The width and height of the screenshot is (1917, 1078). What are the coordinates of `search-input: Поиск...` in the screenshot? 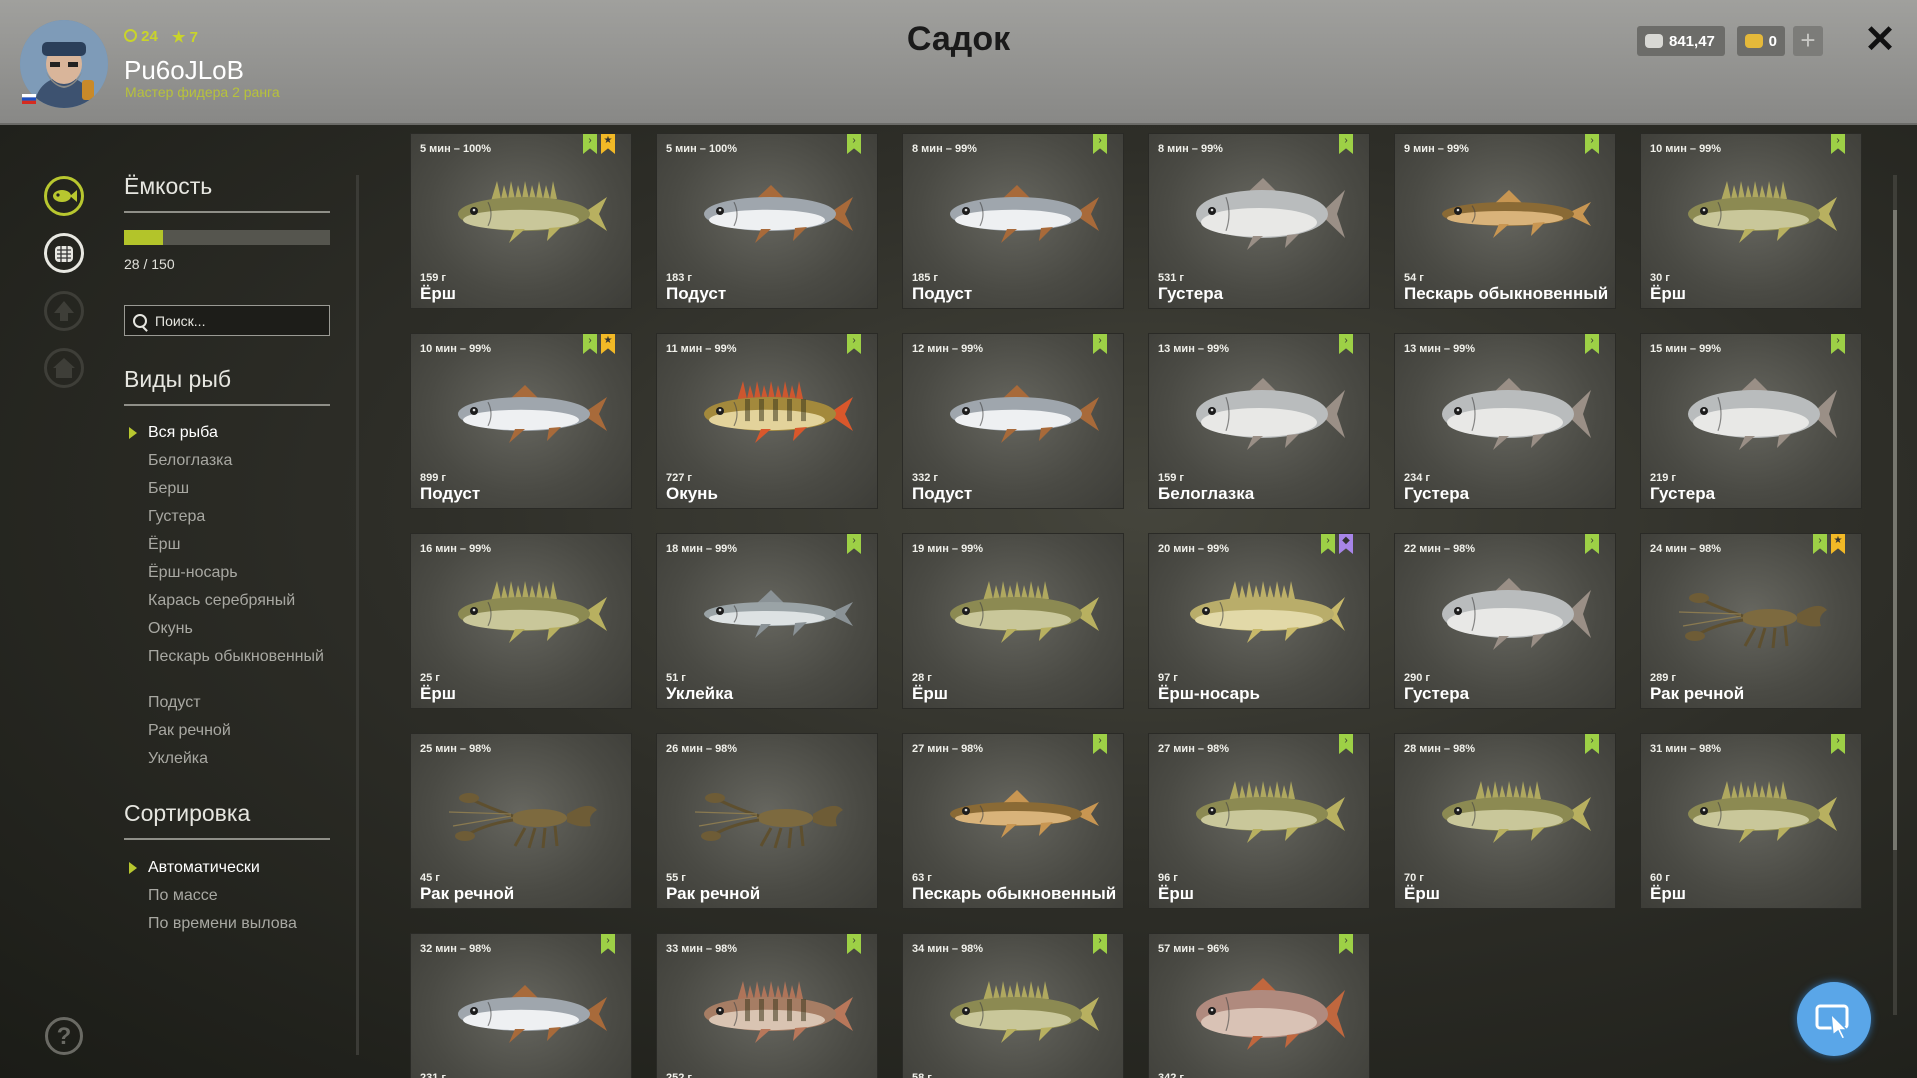 It's located at (227, 320).